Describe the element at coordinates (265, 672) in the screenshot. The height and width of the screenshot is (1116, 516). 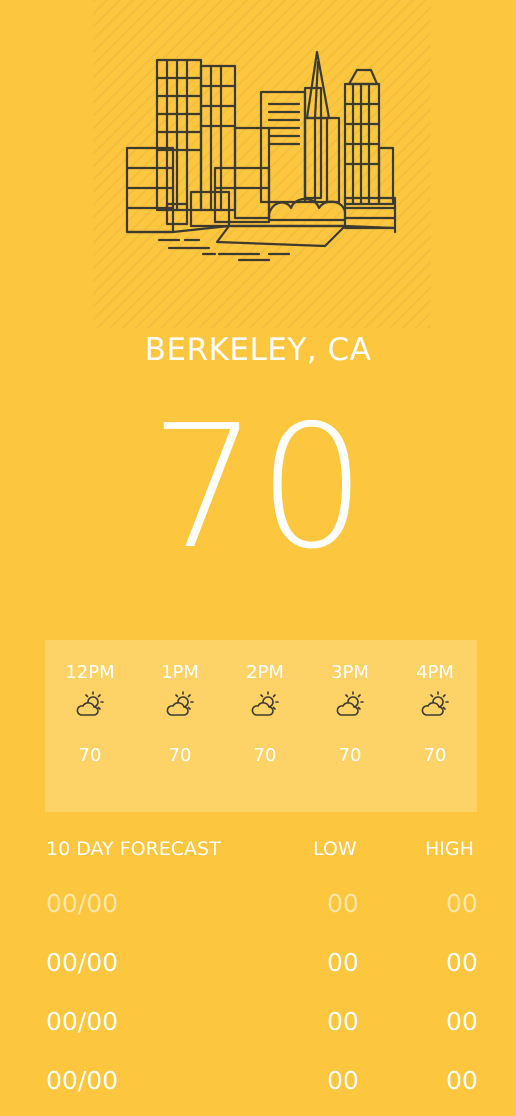
I see `hour-time: 2PM` at that location.